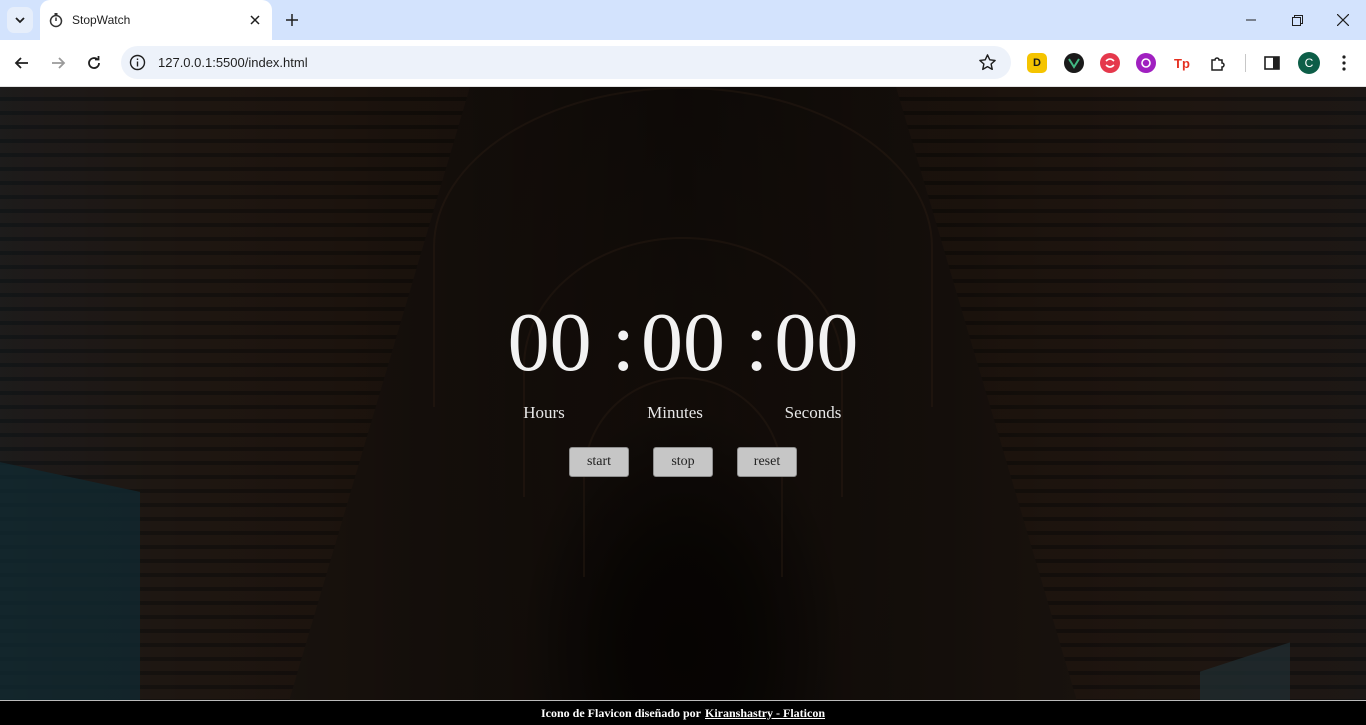  I want to click on tab-stopwatch: StopWatch, so click(156, 20).